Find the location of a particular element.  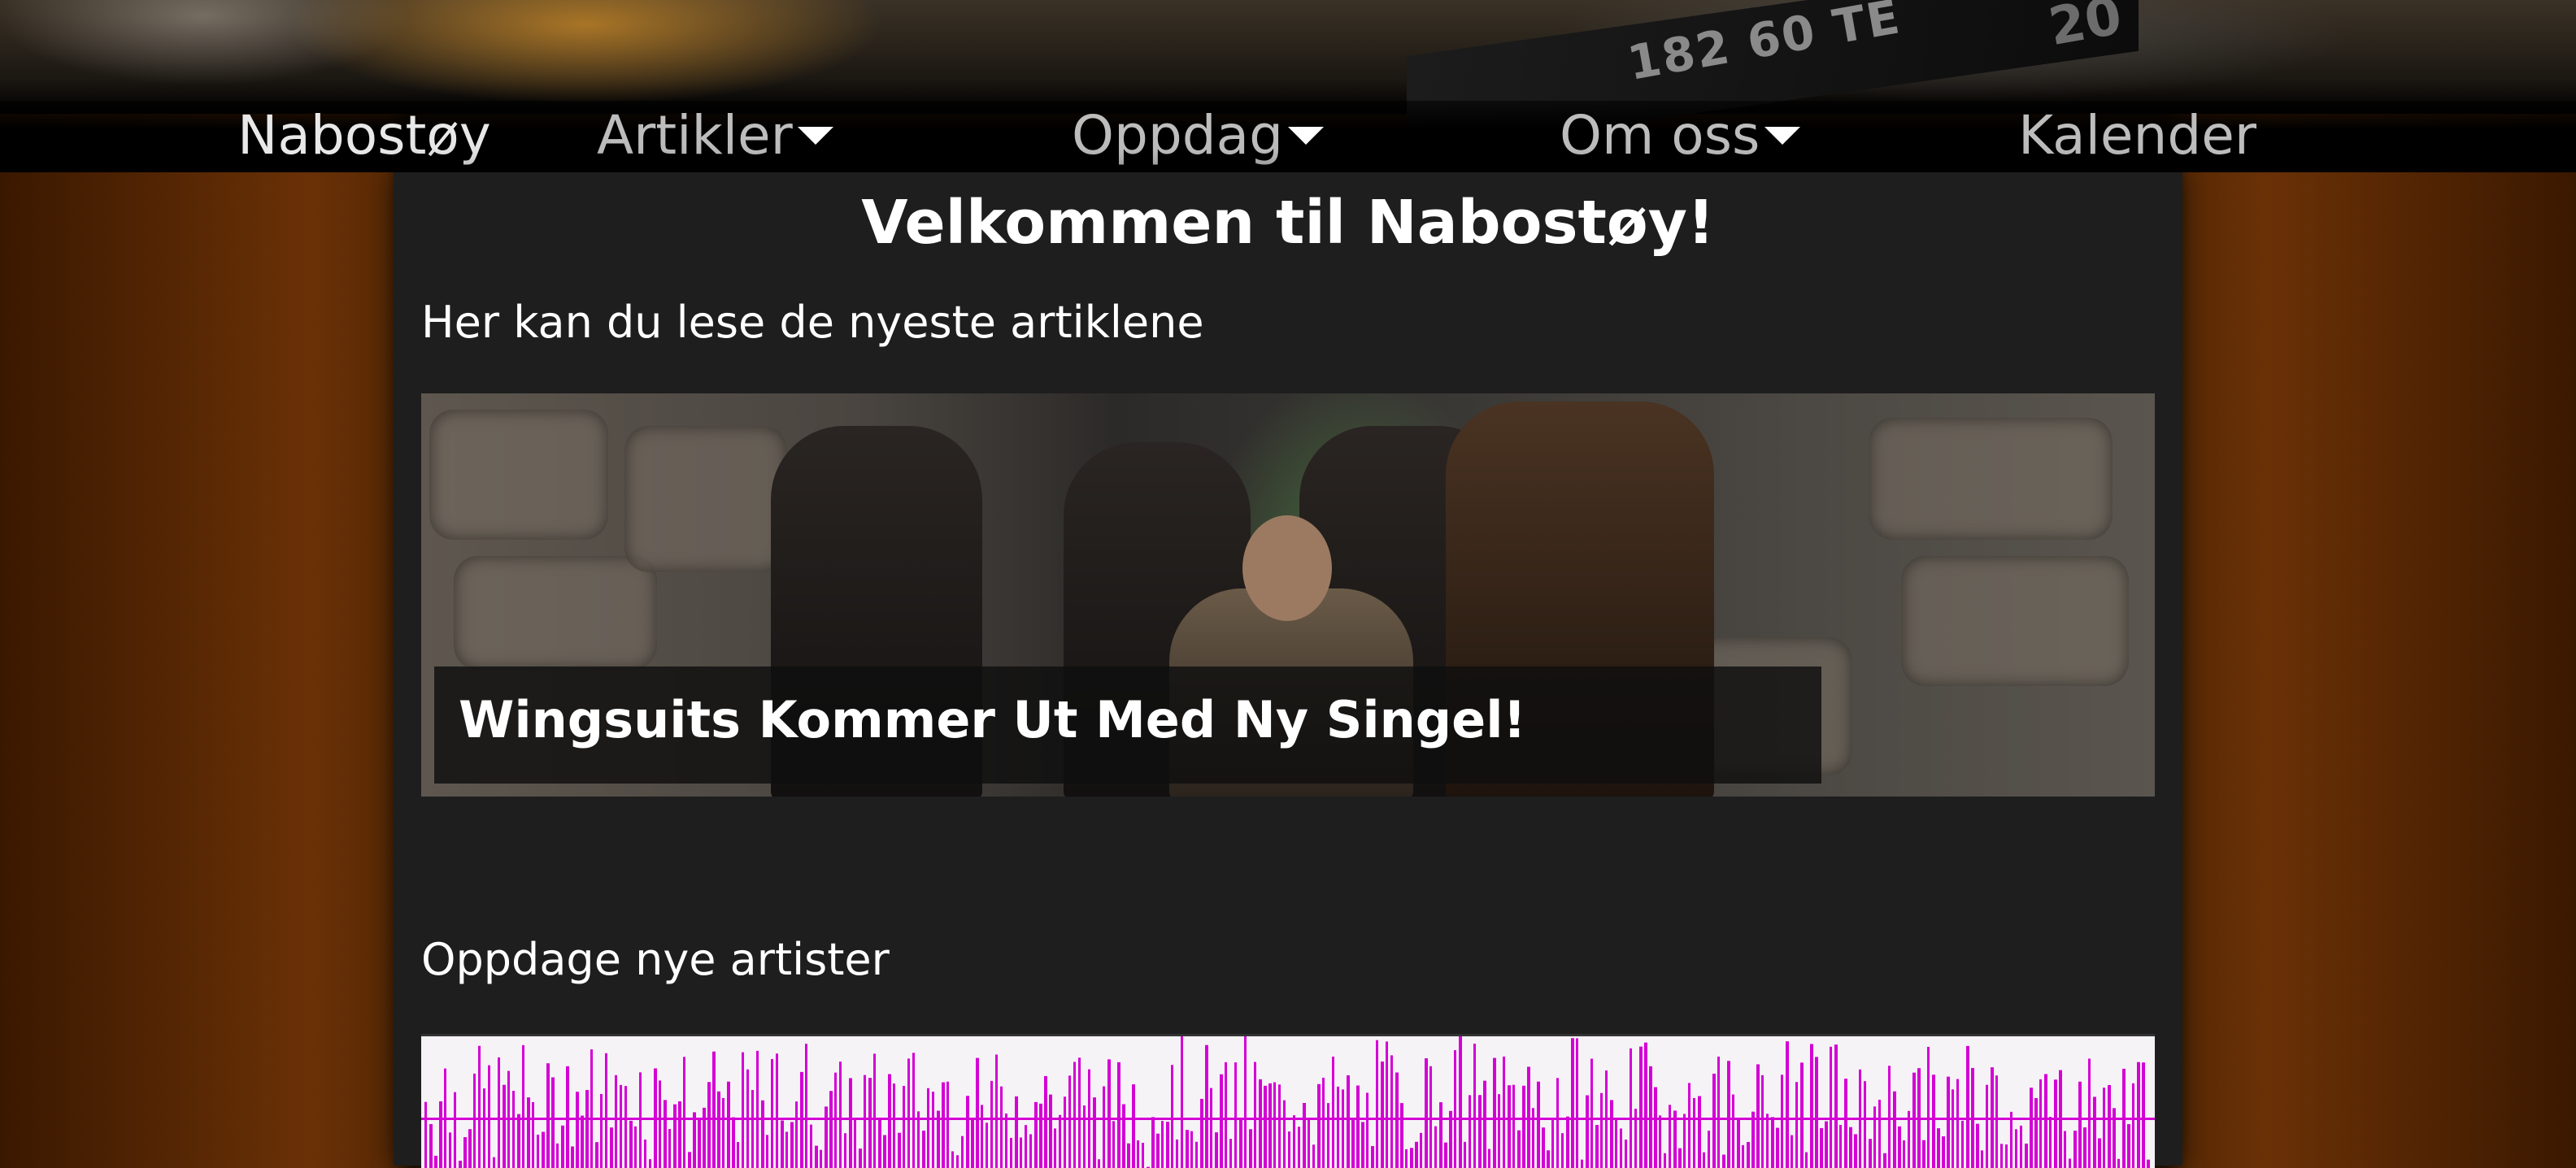

nav-item-oppdag: Oppdag is located at coordinates (1198, 135).